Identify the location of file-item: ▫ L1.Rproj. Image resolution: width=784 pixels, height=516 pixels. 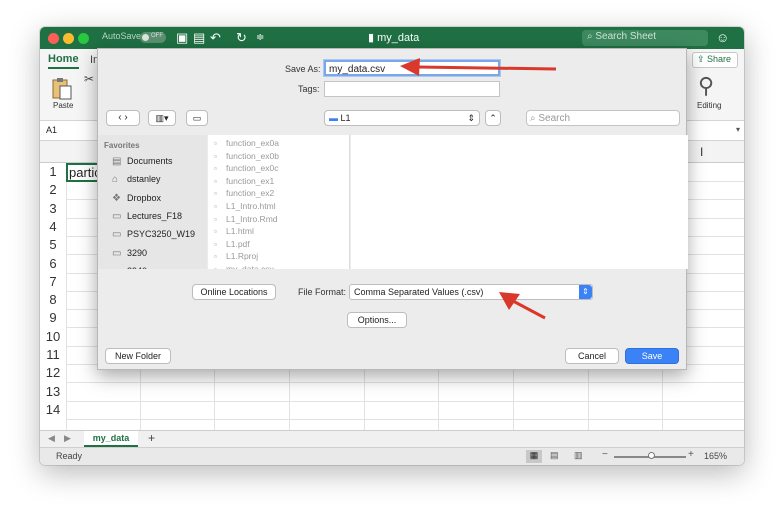
(281, 256).